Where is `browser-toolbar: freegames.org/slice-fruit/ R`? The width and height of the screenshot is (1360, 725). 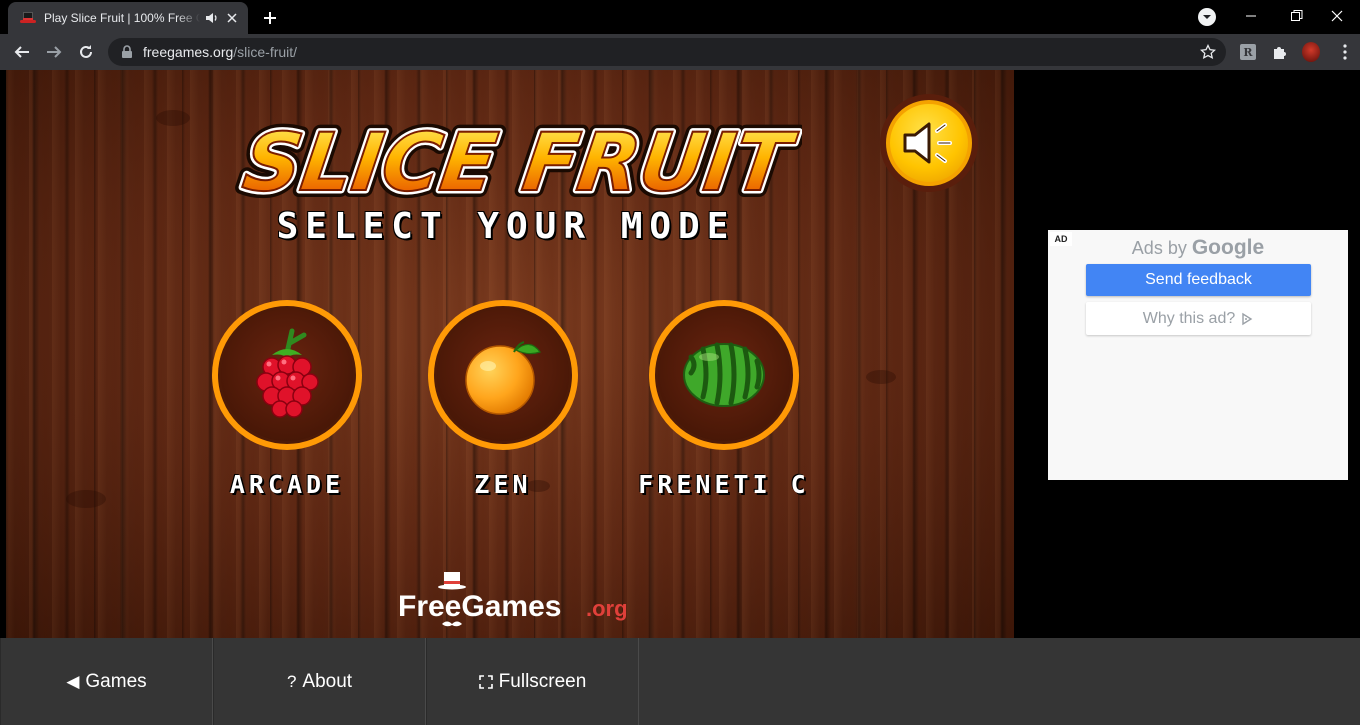
browser-toolbar: freegames.org/slice-fruit/ R is located at coordinates (680, 52).